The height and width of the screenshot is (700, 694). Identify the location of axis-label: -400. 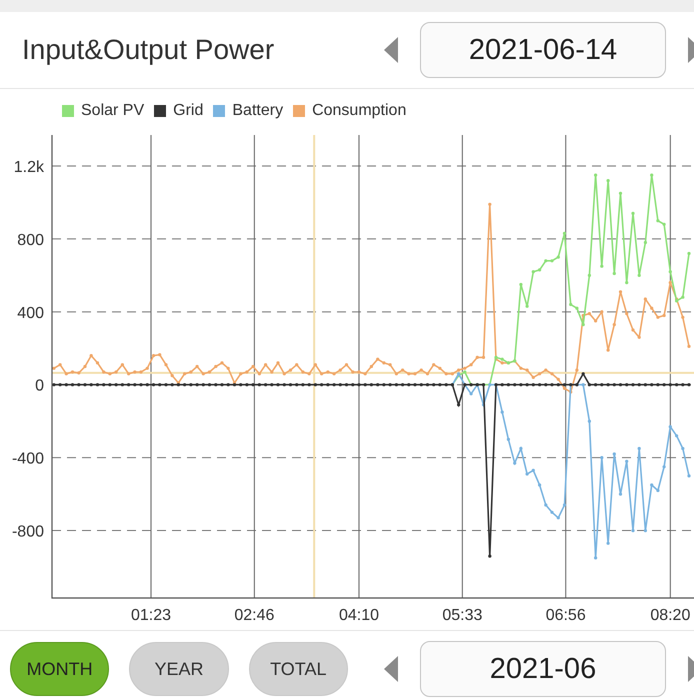
(28, 459).